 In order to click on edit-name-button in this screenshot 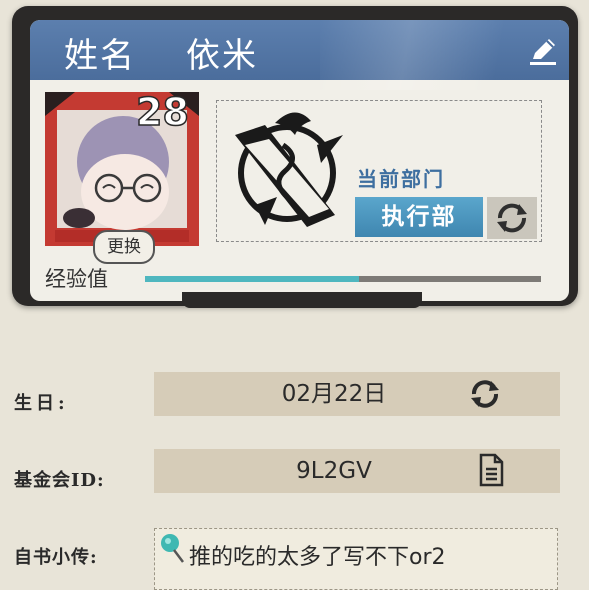, I will do `click(543, 51)`.